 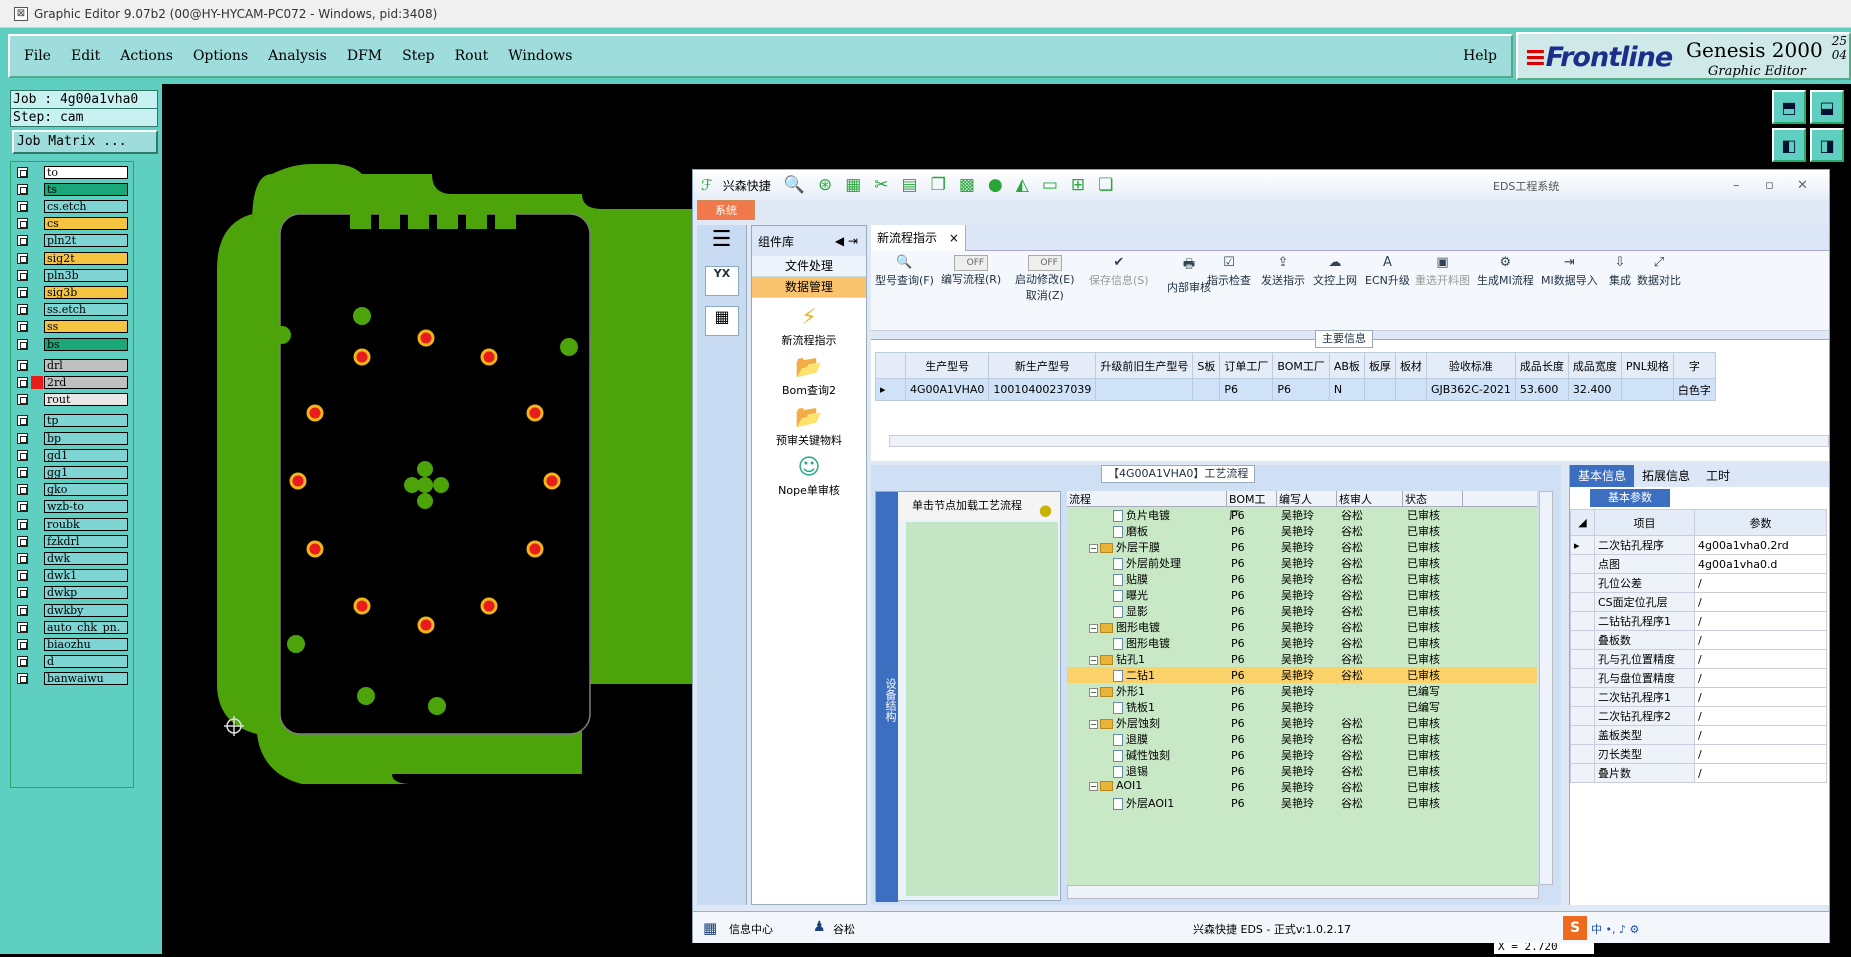 What do you see at coordinates (73, 610) in the screenshot?
I see `layer-row: dwkby` at bounding box center [73, 610].